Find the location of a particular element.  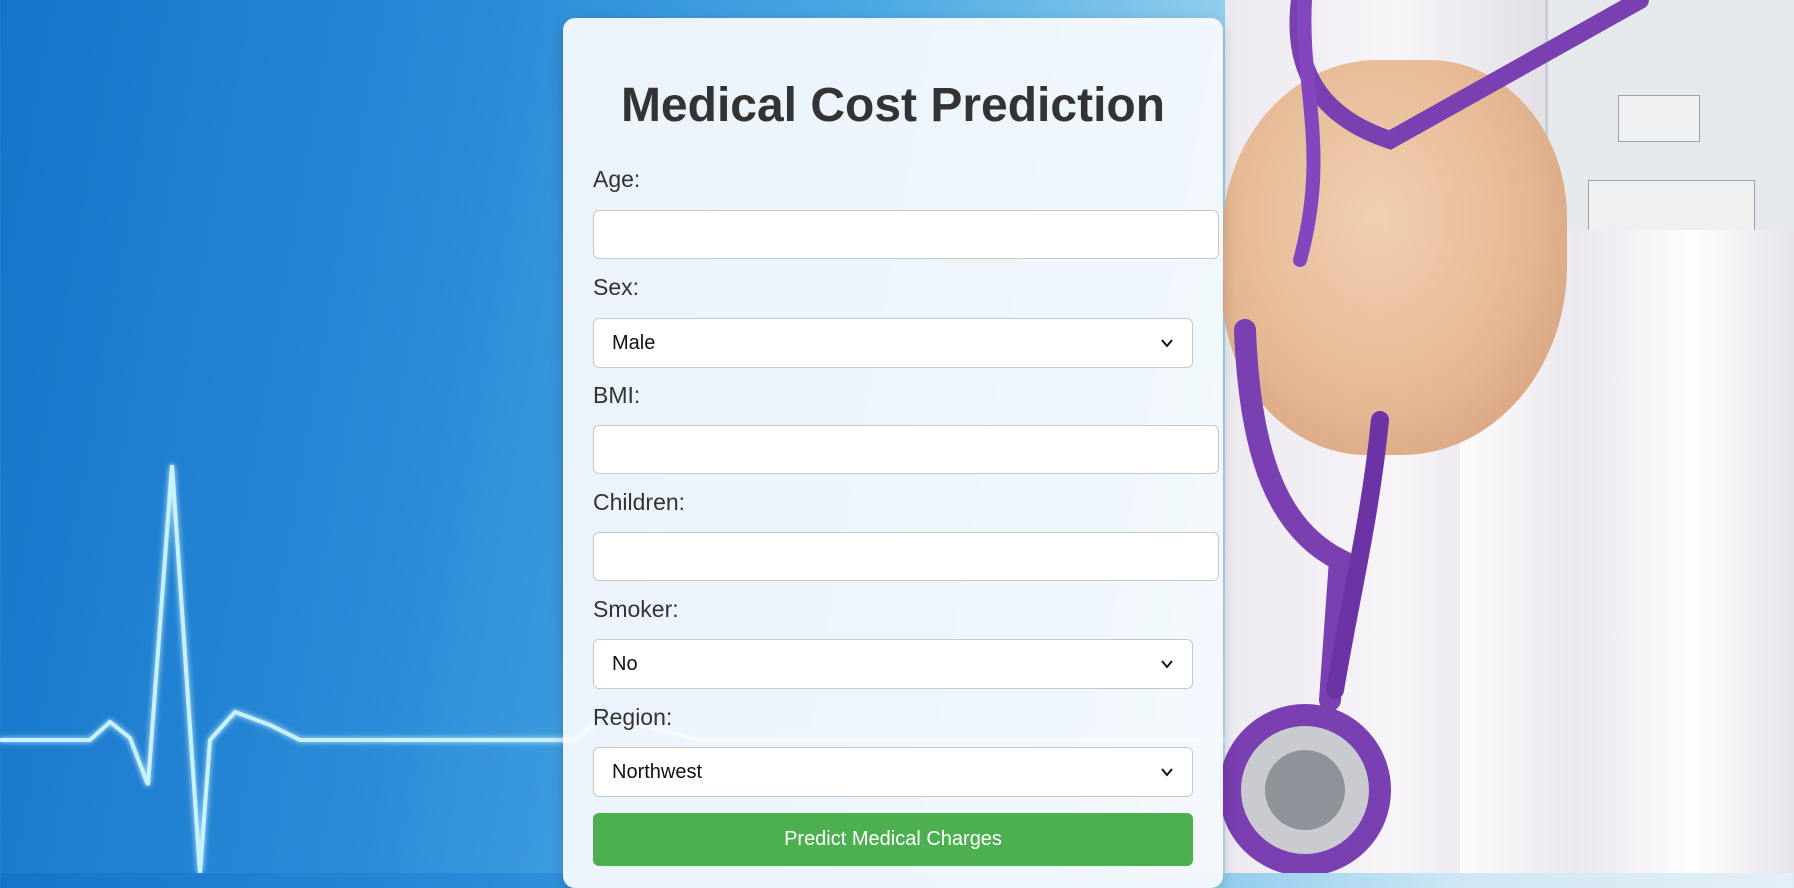

smoker-select: No is located at coordinates (893, 664).